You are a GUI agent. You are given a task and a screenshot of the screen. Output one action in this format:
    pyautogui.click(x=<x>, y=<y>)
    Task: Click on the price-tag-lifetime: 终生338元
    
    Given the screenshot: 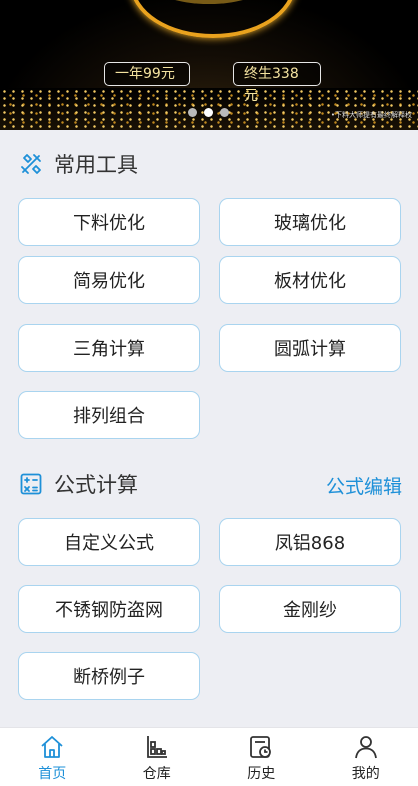 What is the action you would take?
    pyautogui.click(x=277, y=83)
    